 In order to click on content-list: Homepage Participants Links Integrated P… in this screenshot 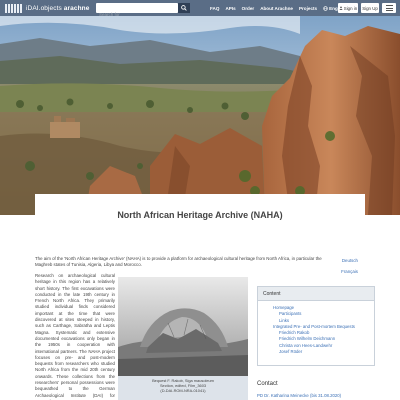, I will do `click(316, 328)`.